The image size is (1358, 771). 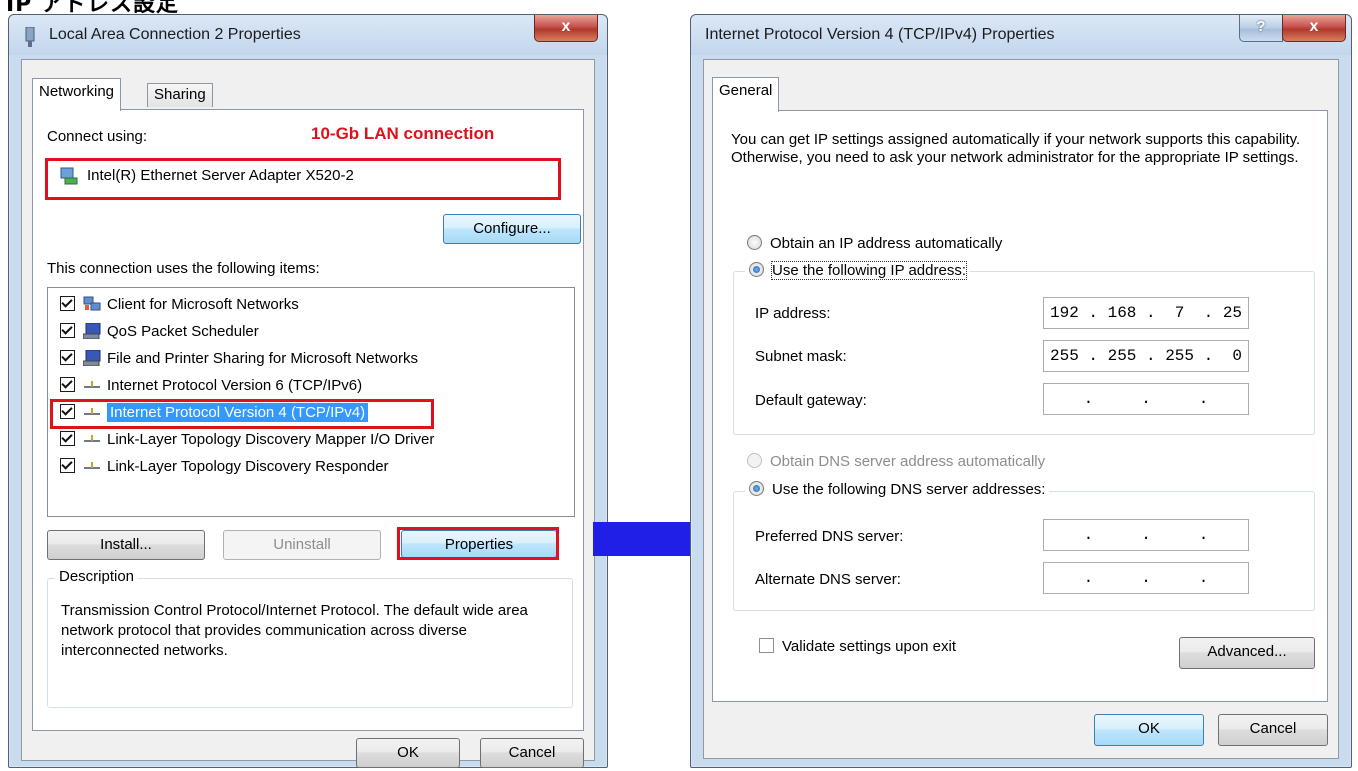 What do you see at coordinates (908, 461) in the screenshot?
I see `option-label: Obtain DNS server address automatically` at bounding box center [908, 461].